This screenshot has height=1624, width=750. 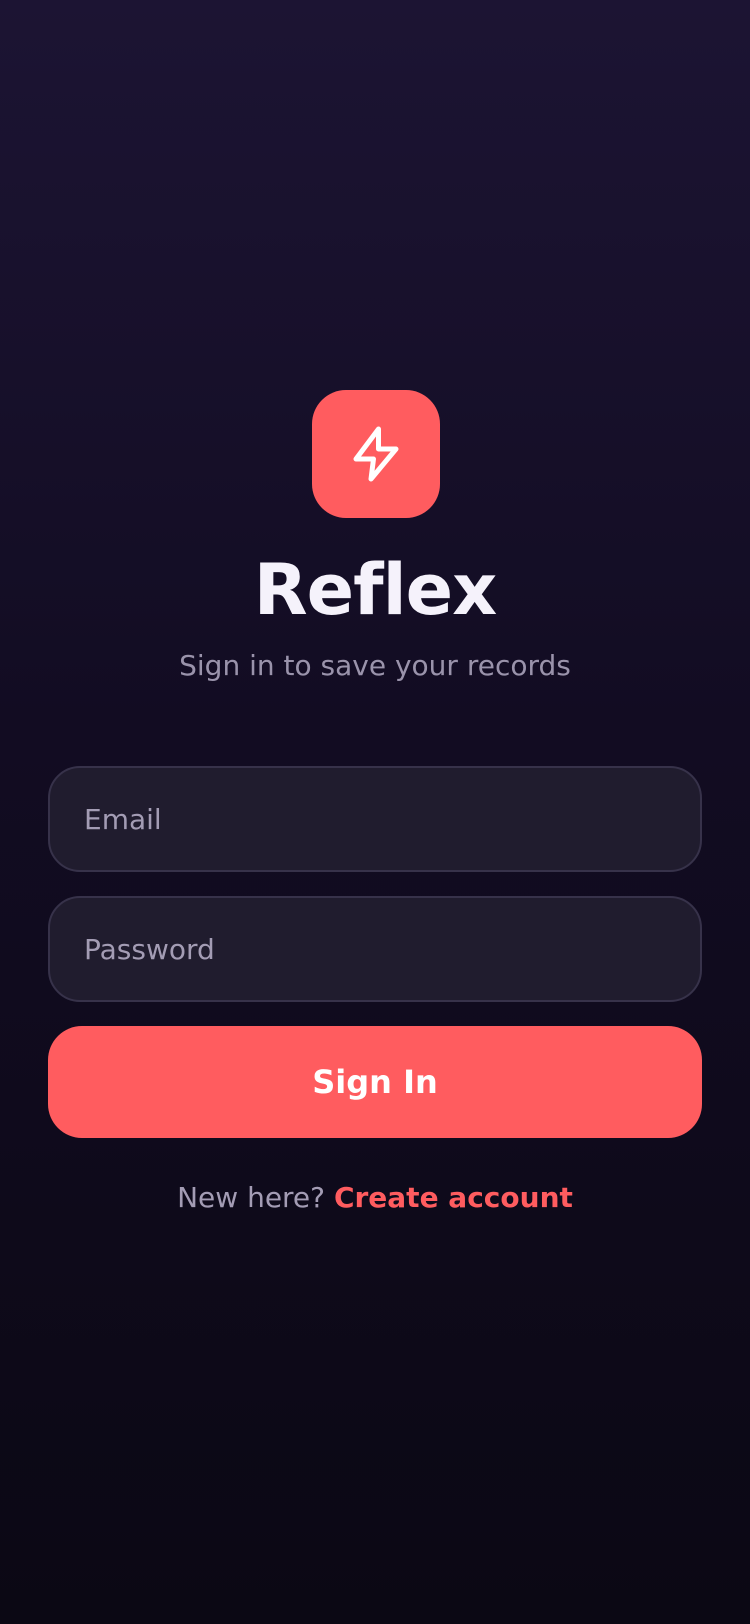 I want to click on create-account-prompt: New here? Create account, so click(x=375, y=1198).